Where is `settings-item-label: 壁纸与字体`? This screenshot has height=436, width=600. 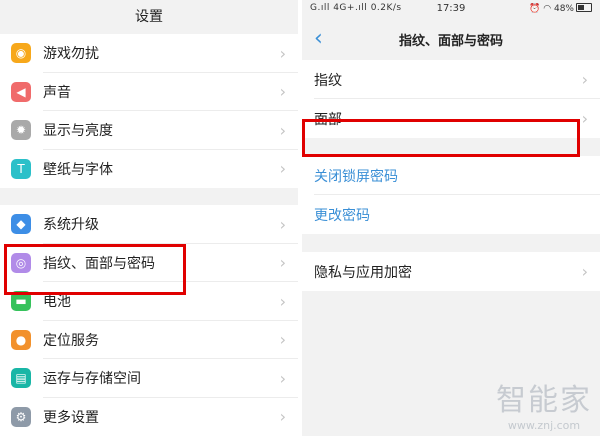 settings-item-label: 壁纸与字体 is located at coordinates (78, 169).